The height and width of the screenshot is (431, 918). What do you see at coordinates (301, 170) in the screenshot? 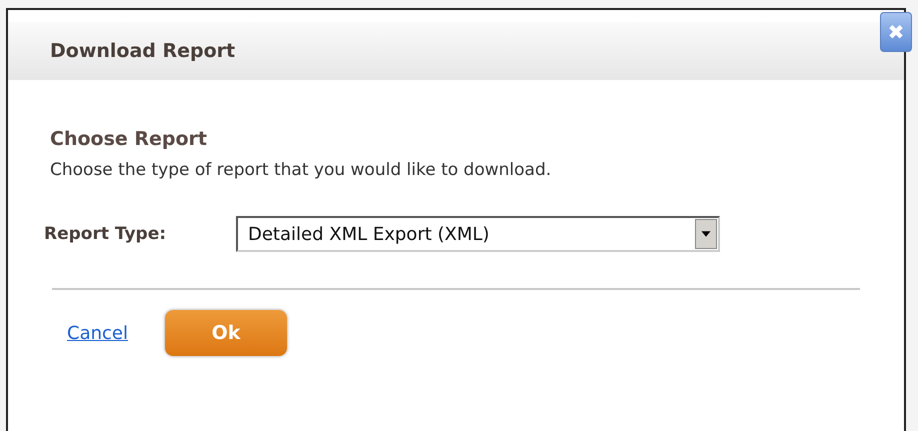
I see `section-description: Choose the type of report that you would like to download.` at bounding box center [301, 170].